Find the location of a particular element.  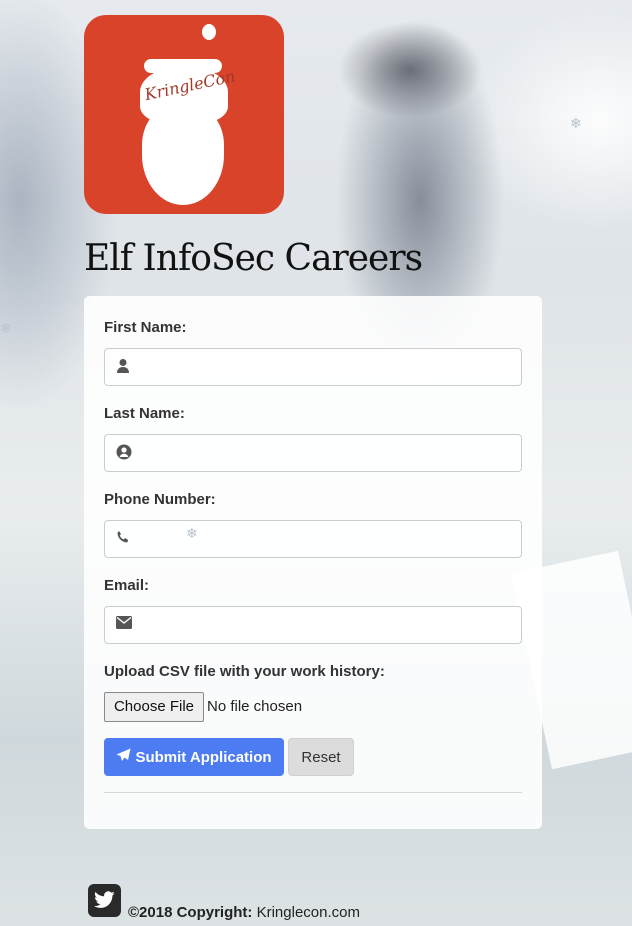

last-name-label: Last Name: is located at coordinates (144, 413).